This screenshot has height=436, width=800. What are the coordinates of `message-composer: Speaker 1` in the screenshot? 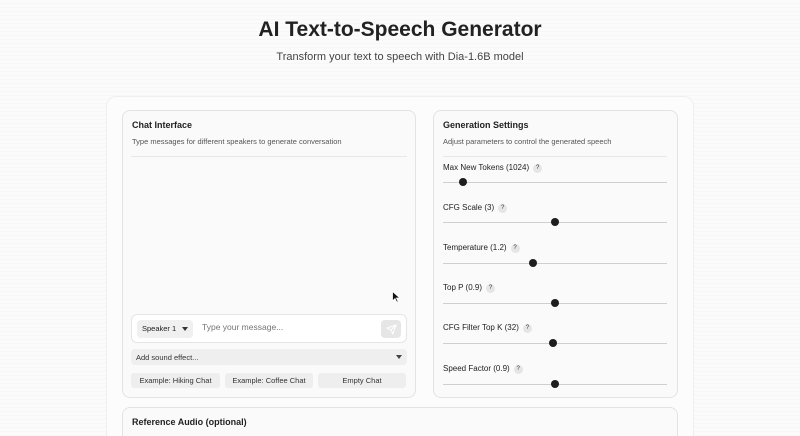 It's located at (269, 328).